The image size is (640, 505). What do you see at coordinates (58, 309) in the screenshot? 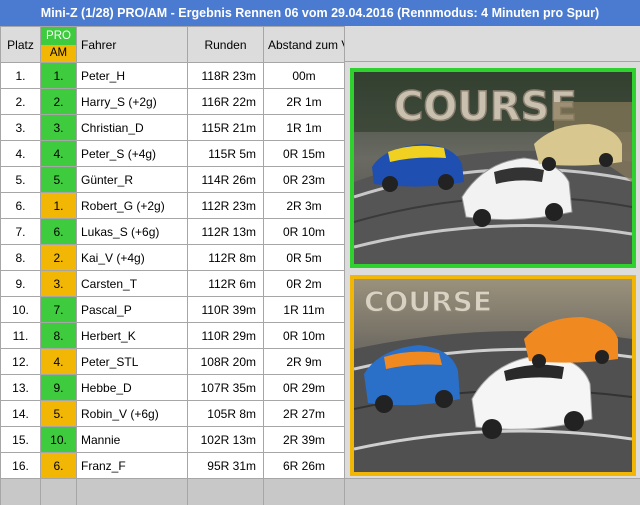
I see `cell-class-rank: 7.` at bounding box center [58, 309].